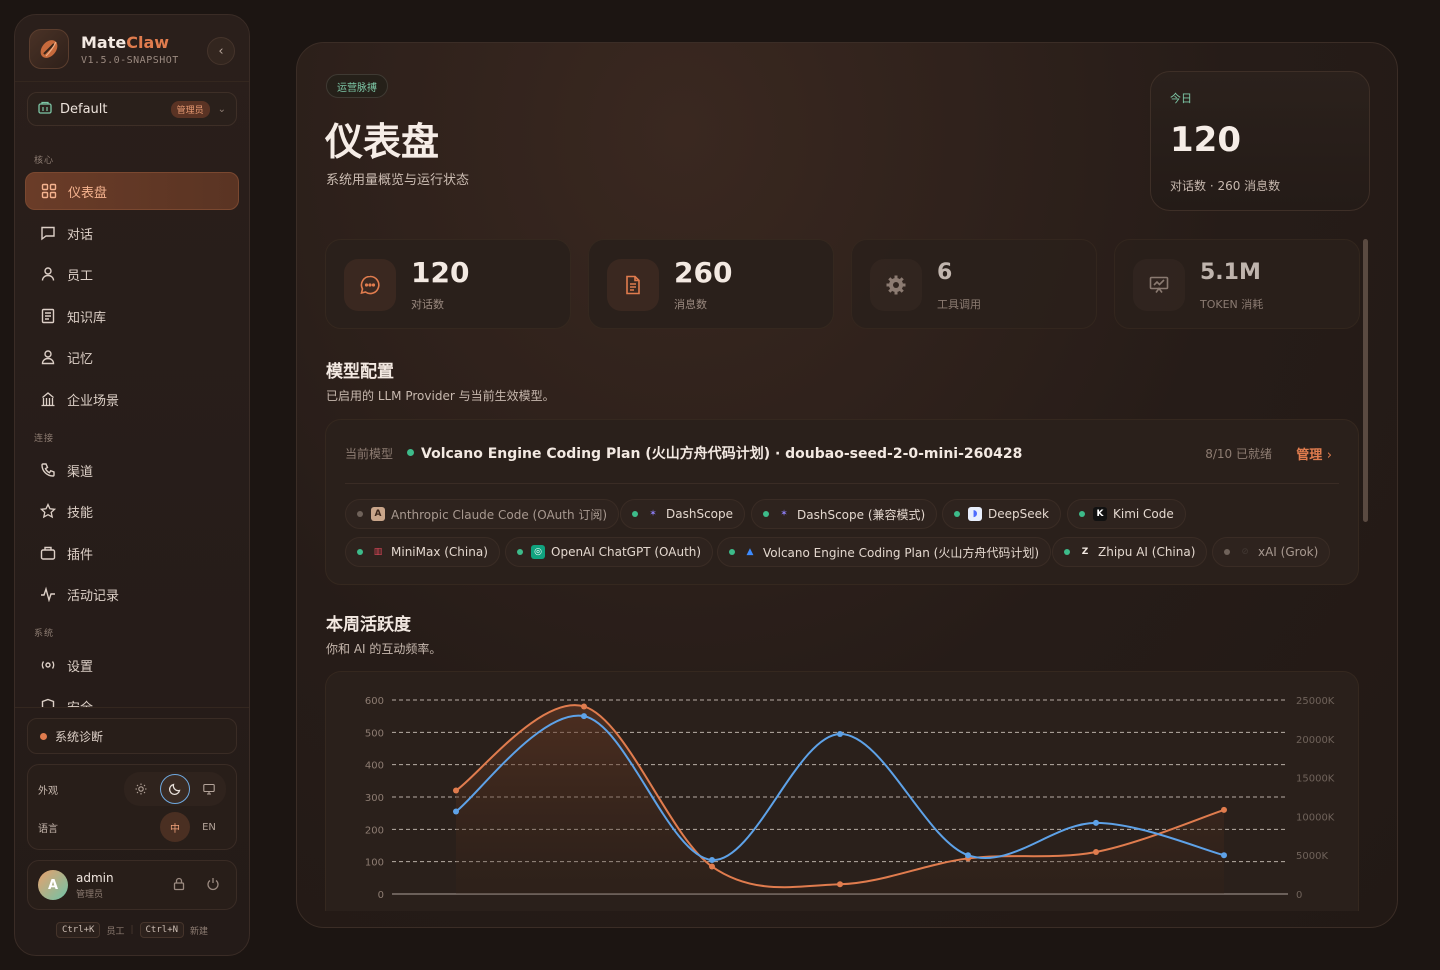 Image resolution: width=1440 pixels, height=970 pixels. I want to click on provider-chip: ◎ OpenAI ChatGPT (OAuth), so click(609, 552).